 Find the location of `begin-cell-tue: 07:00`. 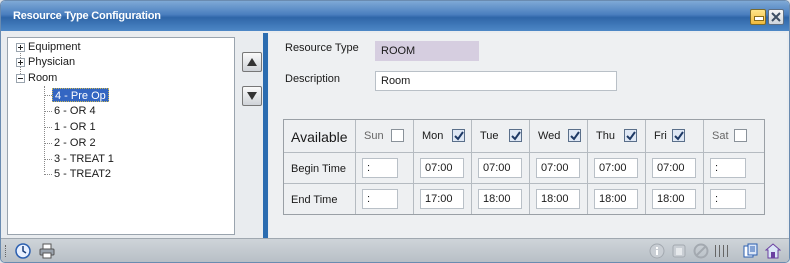

begin-cell-tue: 07:00 is located at coordinates (501, 168).